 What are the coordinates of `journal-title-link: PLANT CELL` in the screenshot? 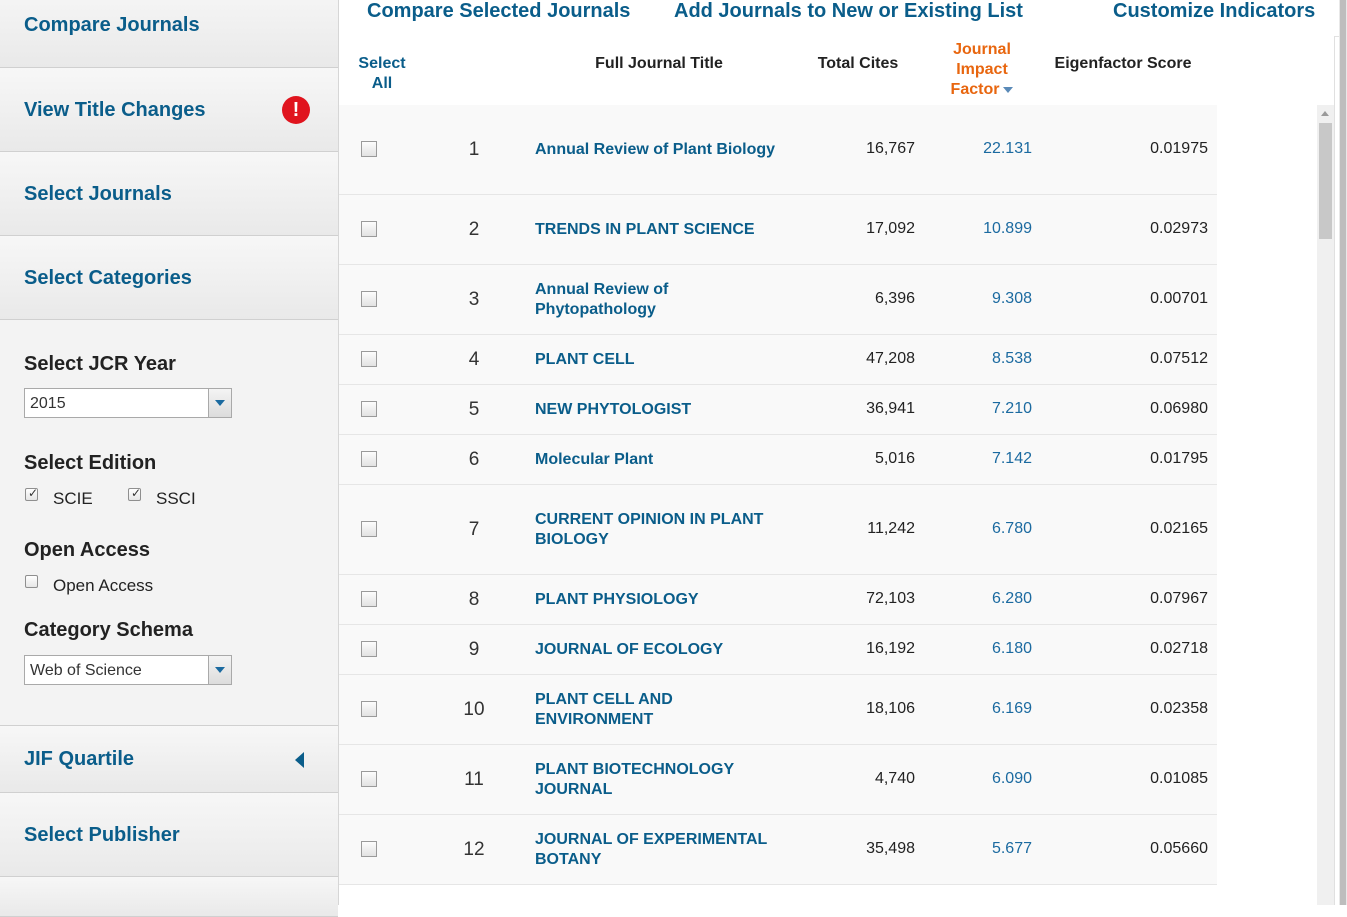 It's located at (665, 360).